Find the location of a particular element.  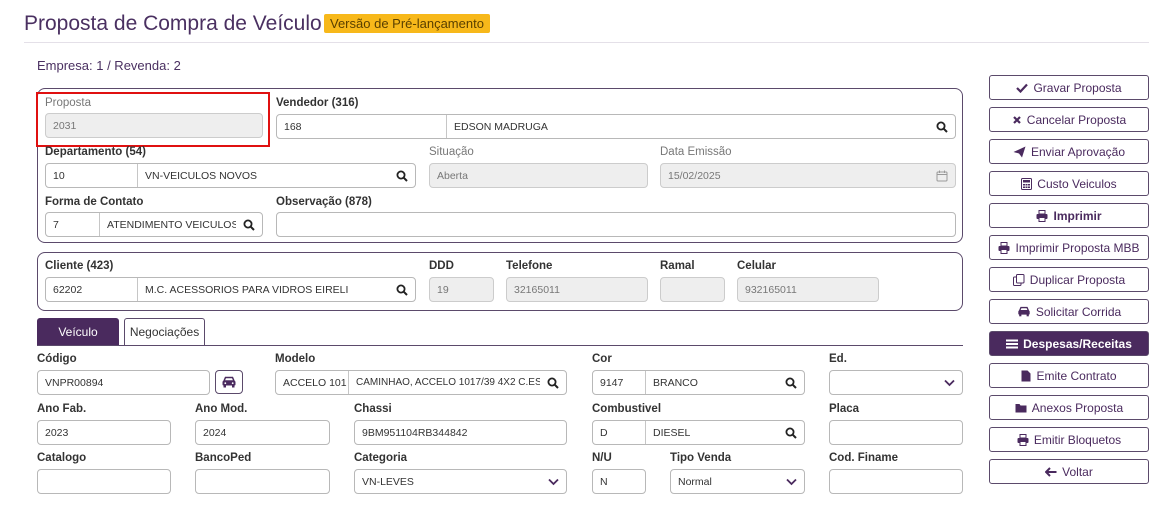

telefone-value: 32165011 is located at coordinates (537, 289).